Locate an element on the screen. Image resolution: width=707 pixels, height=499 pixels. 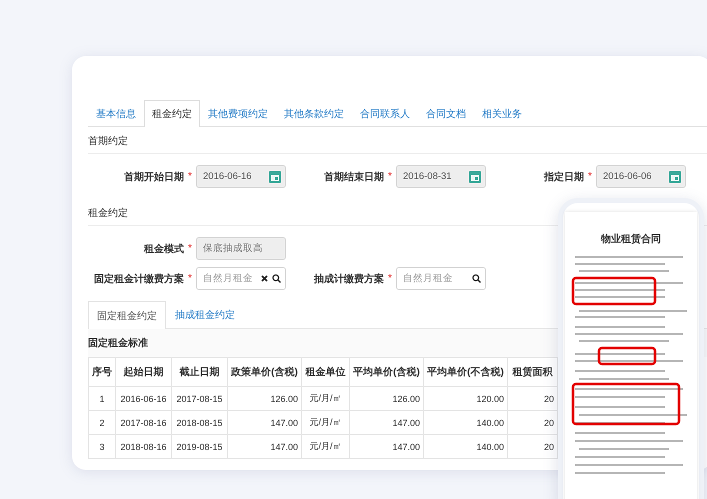
mode-field: 保底抽成取高 is located at coordinates (241, 248).